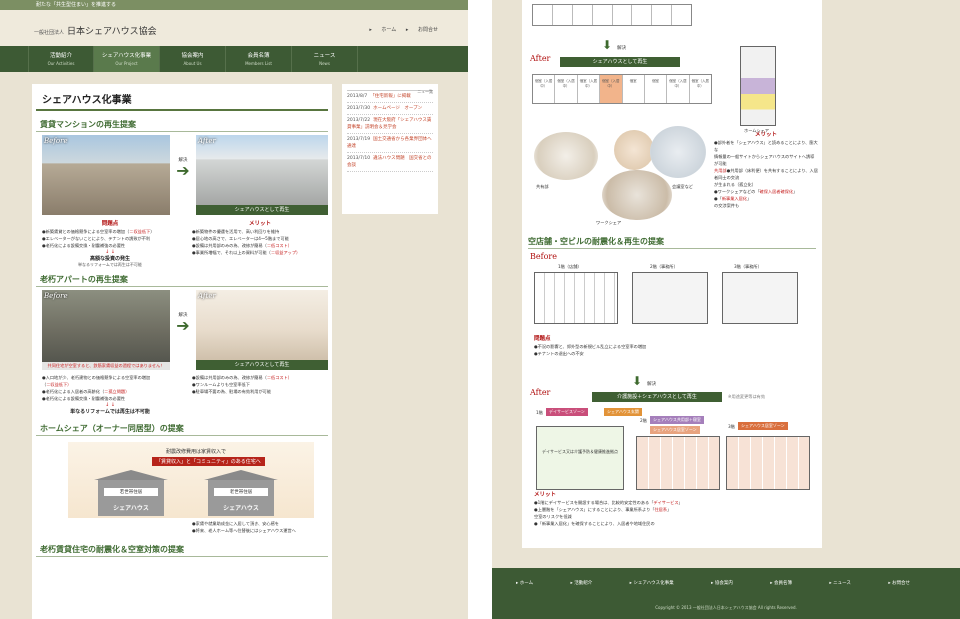  Describe the element at coordinates (637, 195) in the screenshot. I see `workshare-photo` at that location.